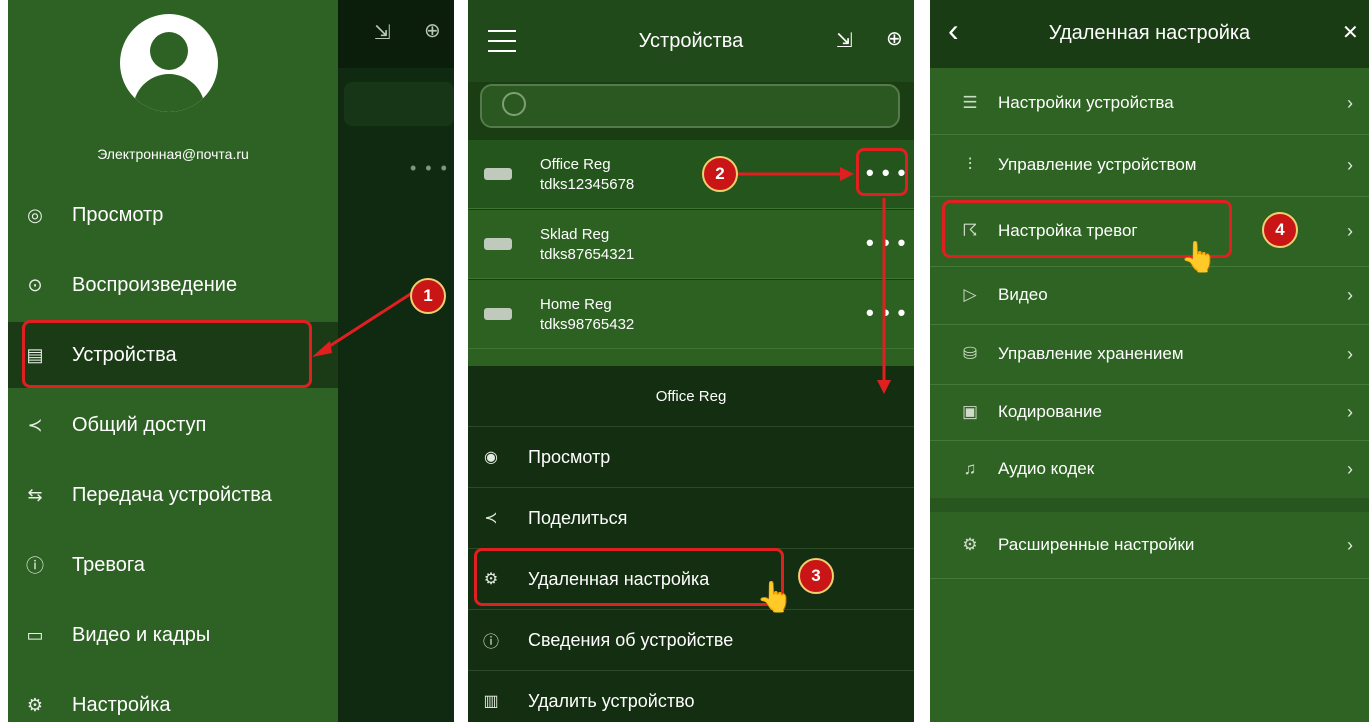  What do you see at coordinates (970, 353) in the screenshot?
I see `storage-icon: ⛁` at bounding box center [970, 353].